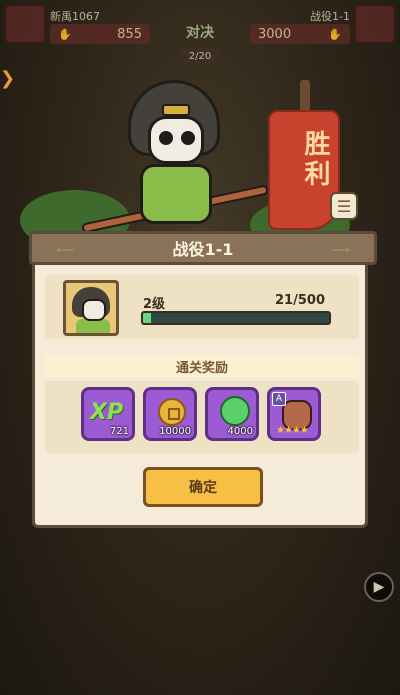 The image size is (400, 695). Describe the element at coordinates (240, 431) in the screenshot. I see `reward-amount: 4000` at that location.